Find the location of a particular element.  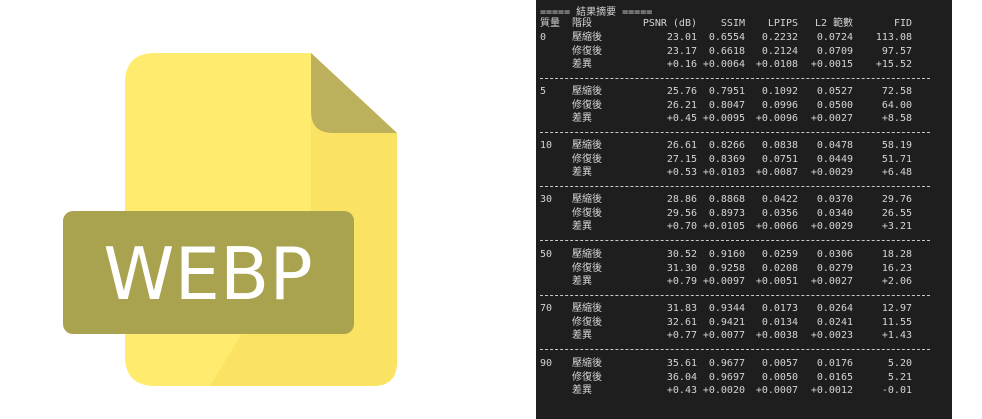

table-row: 差異 +0.77 +0.0077 +0.0038 +0.0023 +1.43 is located at coordinates (744, 335).